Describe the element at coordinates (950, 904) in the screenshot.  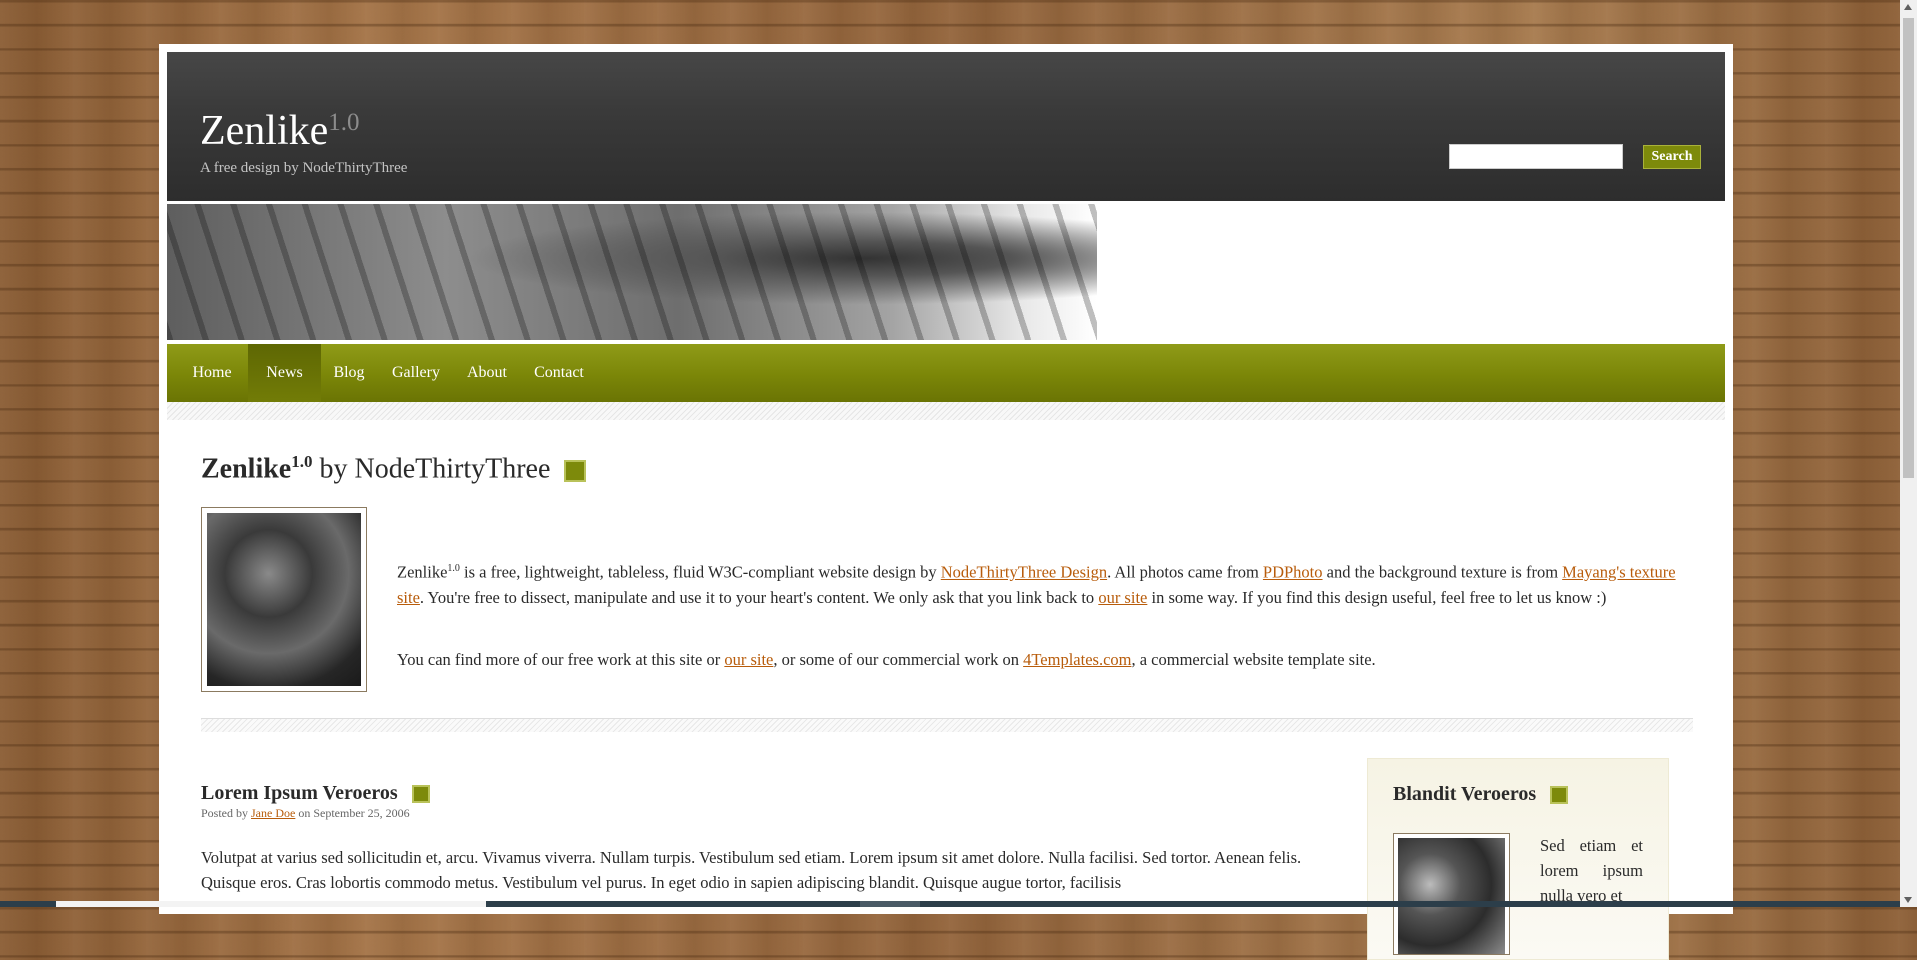
I see `taskbar-strip` at that location.